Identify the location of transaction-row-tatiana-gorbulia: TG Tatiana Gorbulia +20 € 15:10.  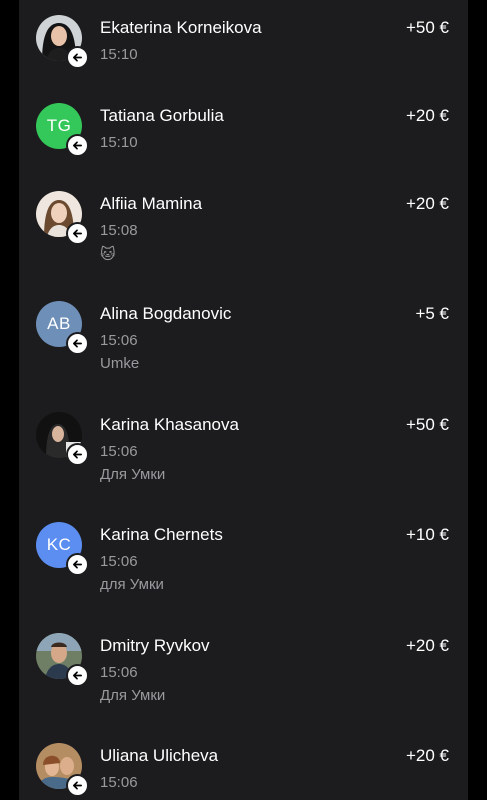
(243, 132).